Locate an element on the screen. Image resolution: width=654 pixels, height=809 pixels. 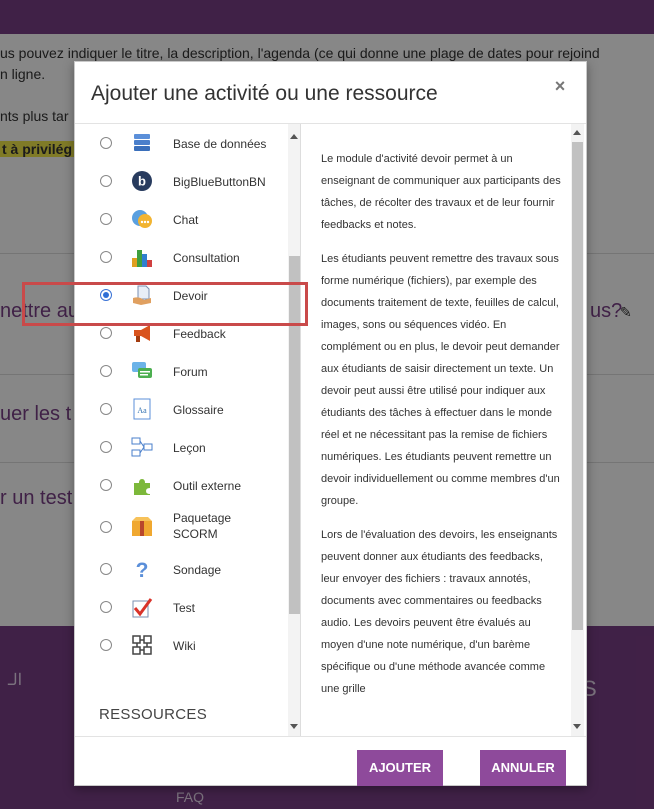
glossary-icon: Aa is located at coordinates (142, 409).